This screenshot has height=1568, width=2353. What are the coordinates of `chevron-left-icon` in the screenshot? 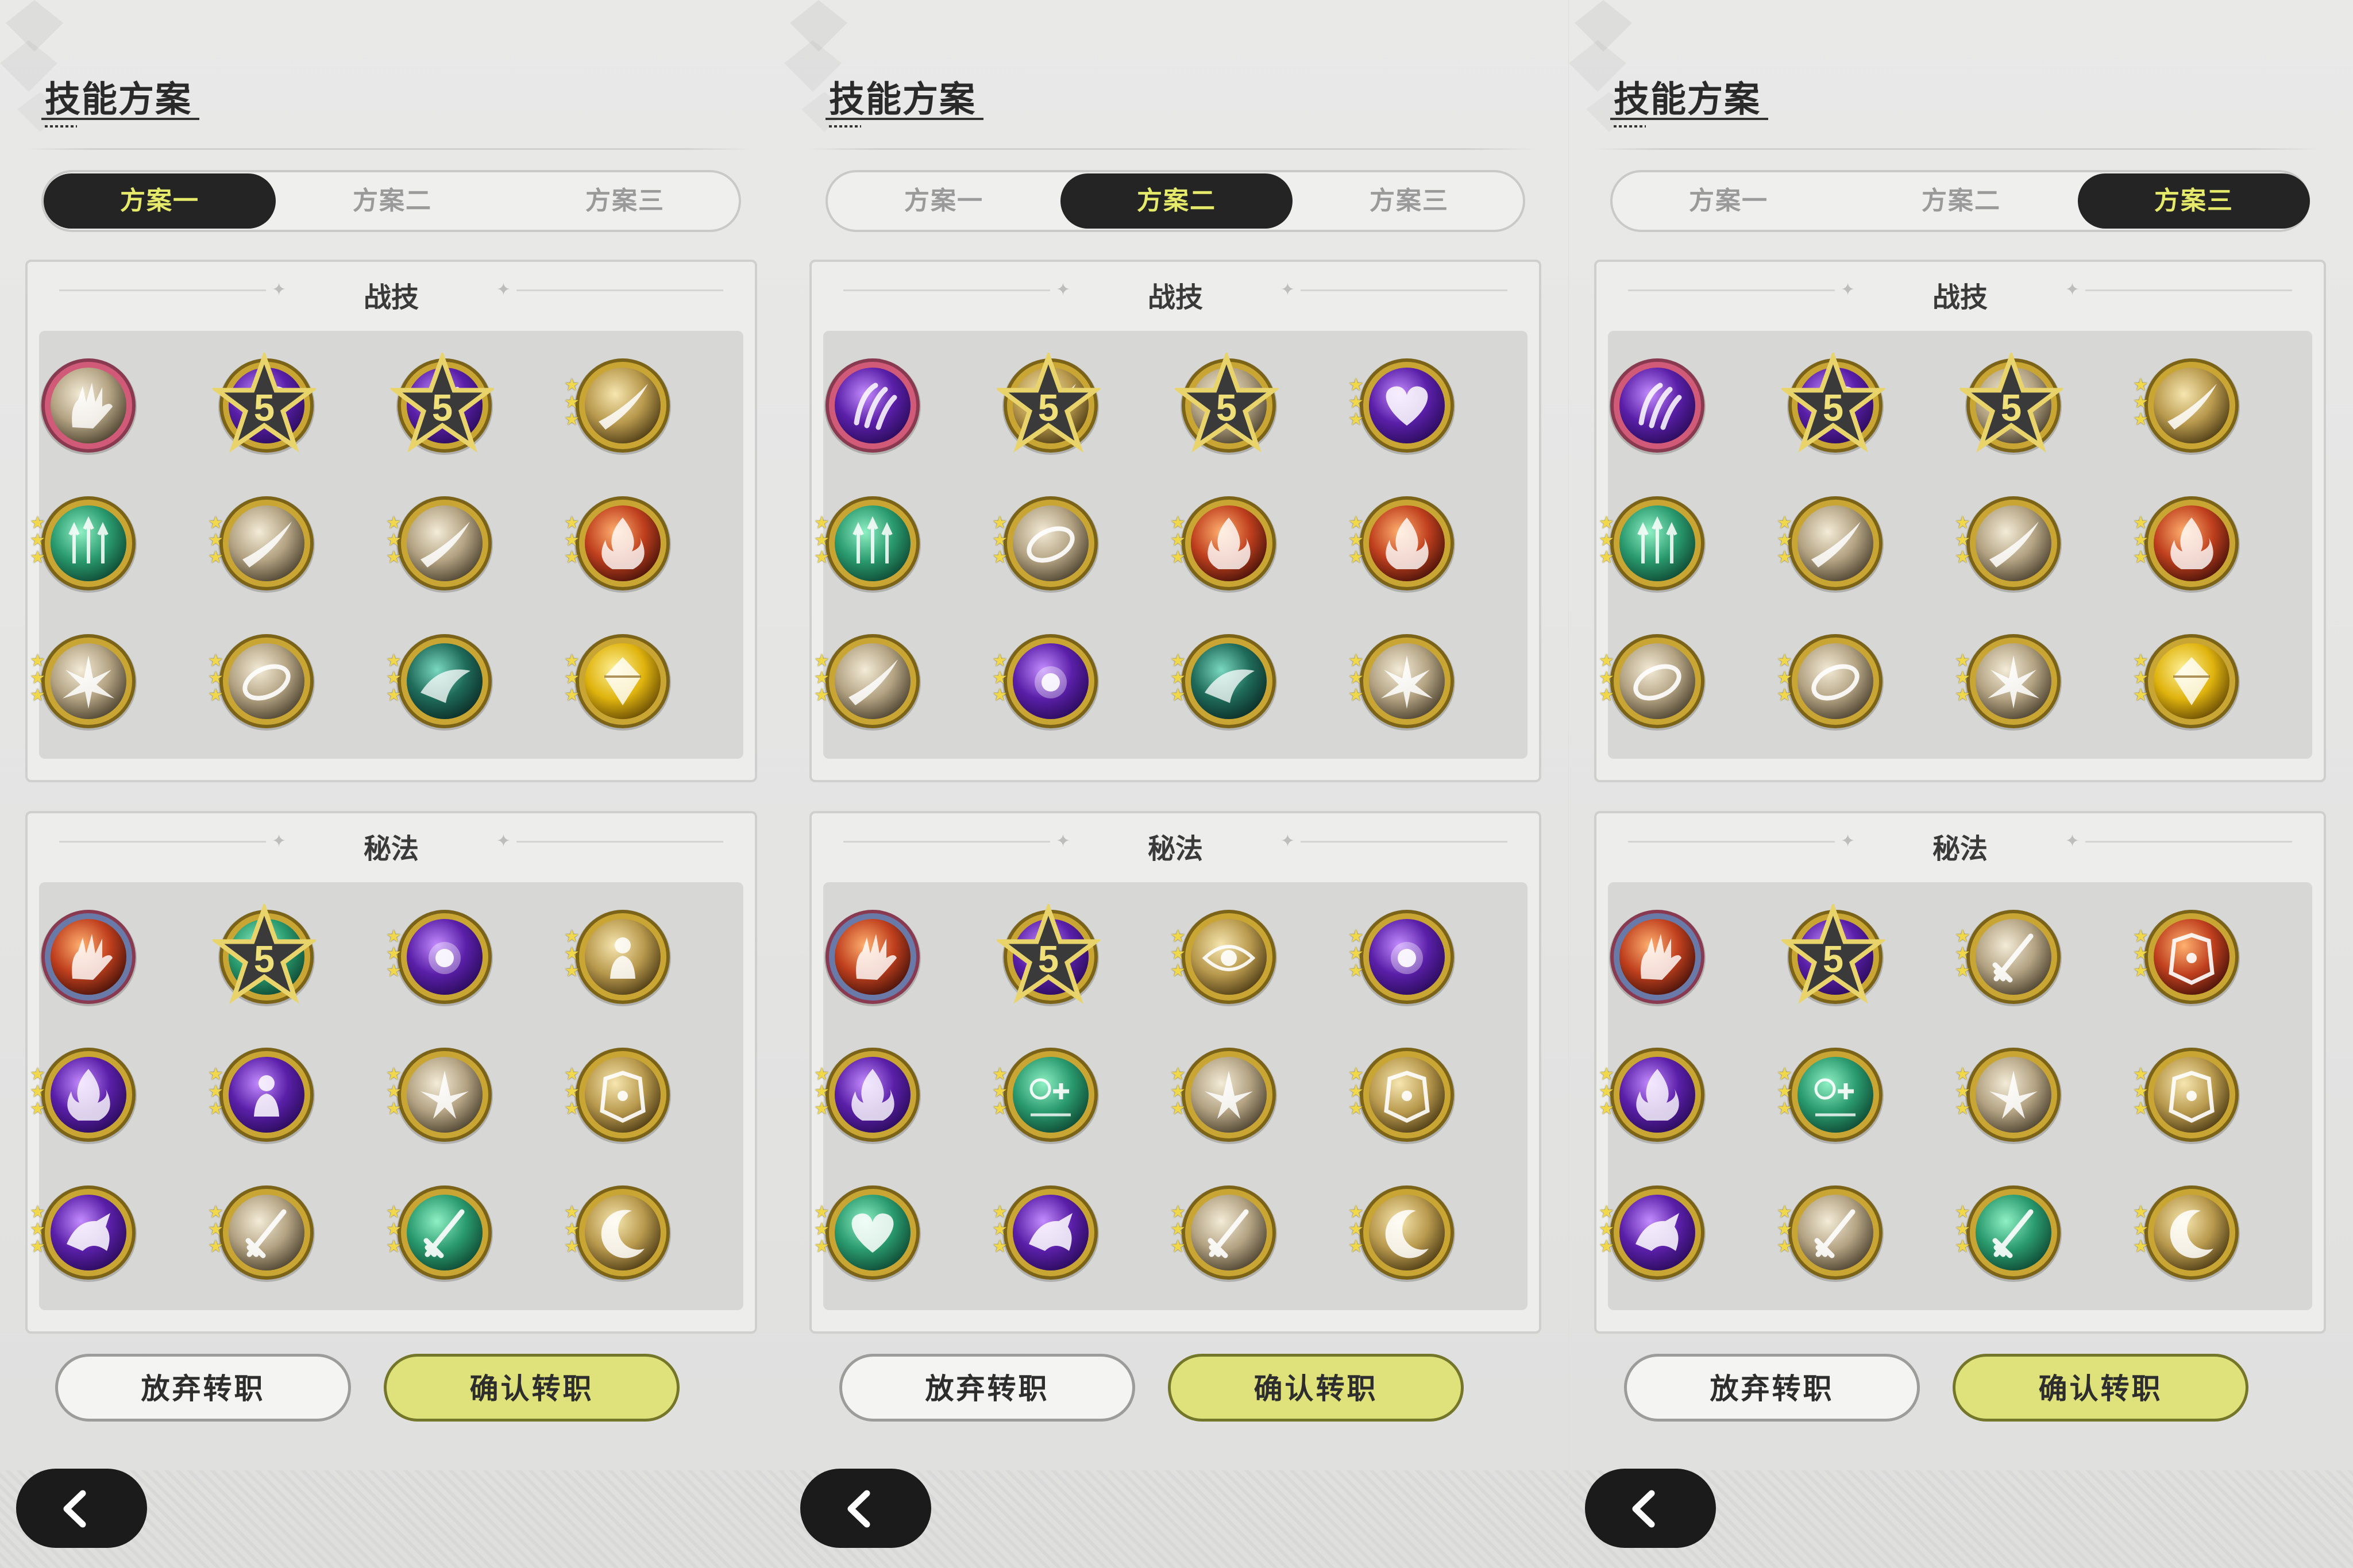 It's located at (74, 1509).